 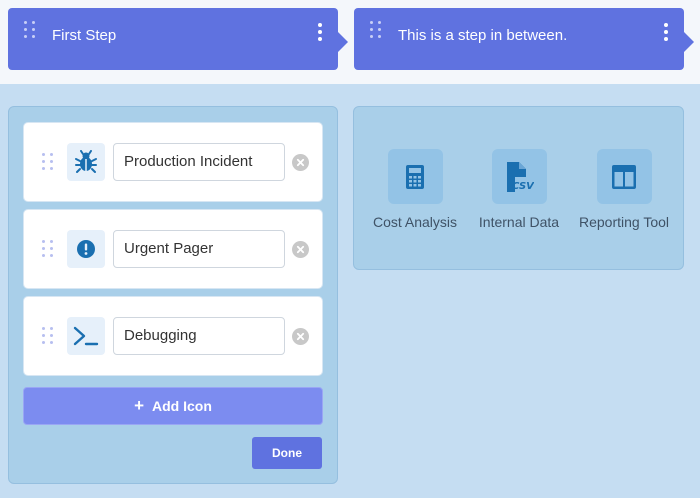 I want to click on table-icon, so click(x=624, y=176).